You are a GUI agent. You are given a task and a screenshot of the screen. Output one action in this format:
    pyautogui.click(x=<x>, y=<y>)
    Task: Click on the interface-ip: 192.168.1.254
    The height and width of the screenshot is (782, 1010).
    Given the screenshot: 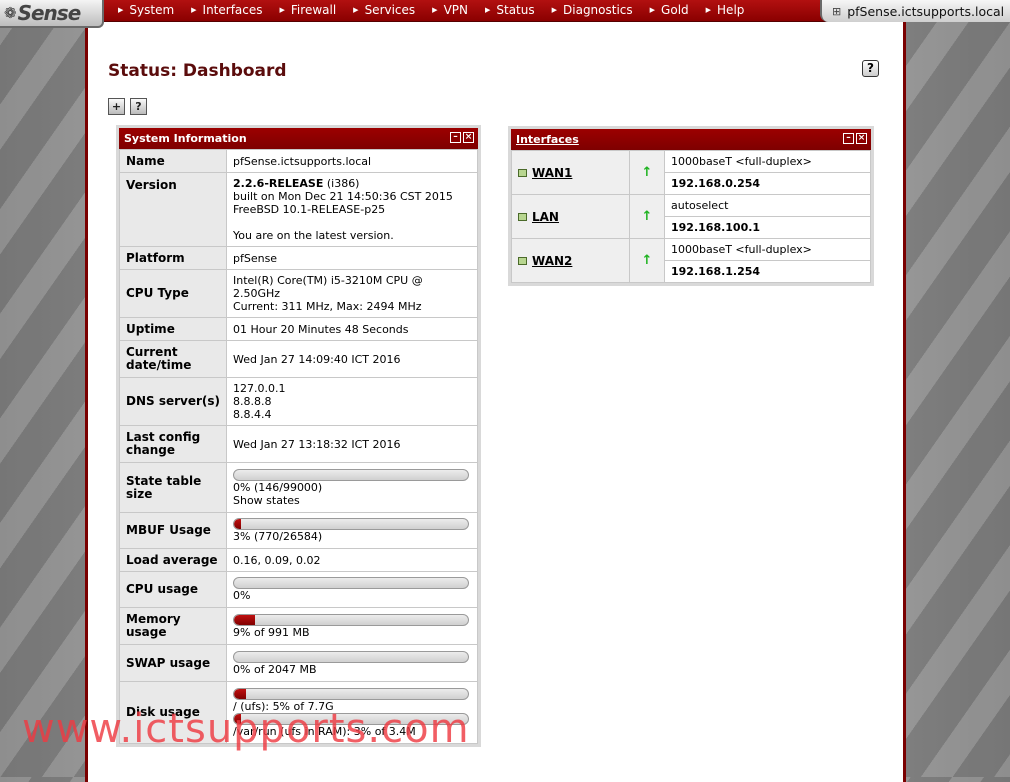 What is the action you would take?
    pyautogui.click(x=767, y=271)
    